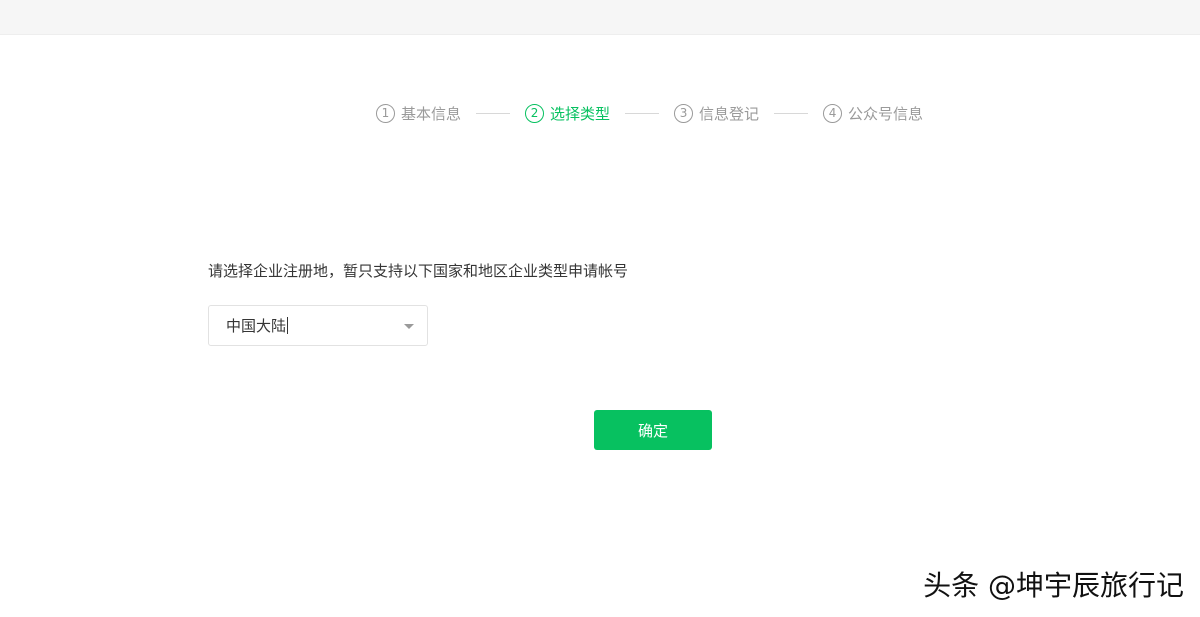 The height and width of the screenshot is (617, 1200). What do you see at coordinates (600, 17) in the screenshot?
I see `top-header-band` at bounding box center [600, 17].